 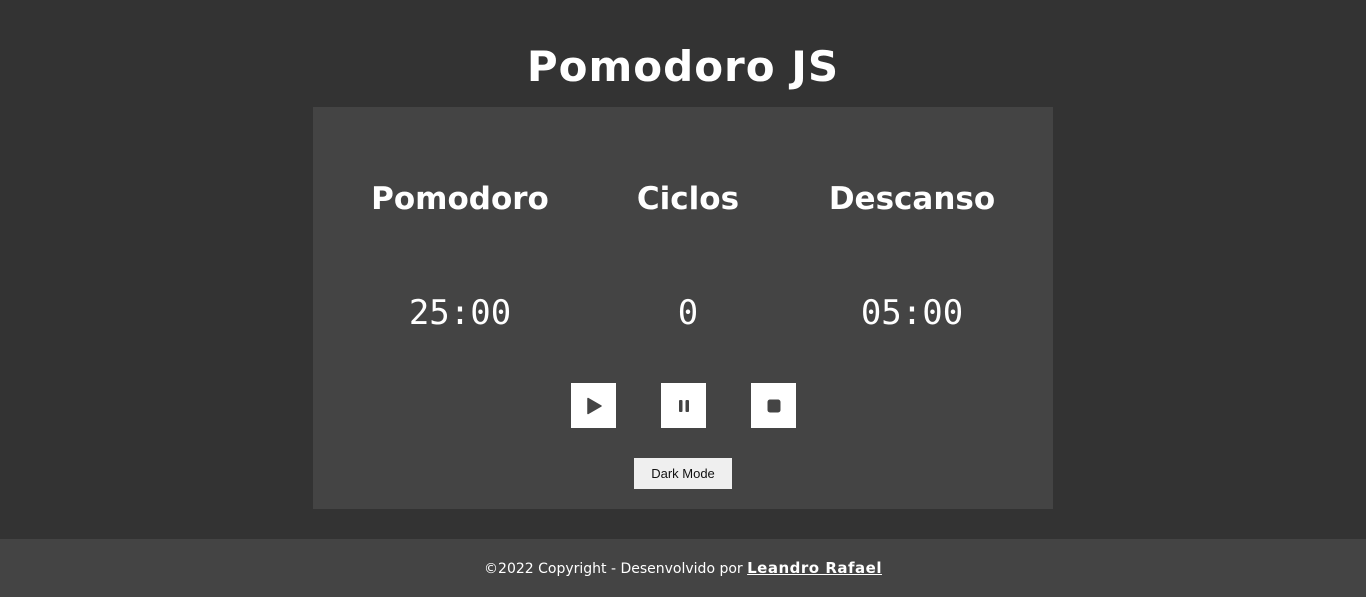 I want to click on pause-icon, so click(x=683, y=405).